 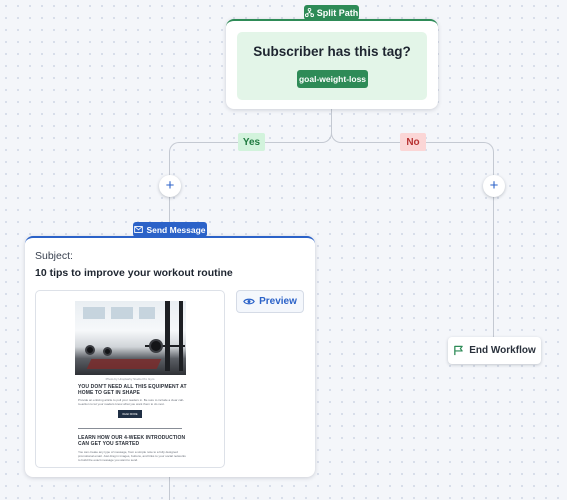 What do you see at coordinates (139, 229) in the screenshot?
I see `envelope-icon` at bounding box center [139, 229].